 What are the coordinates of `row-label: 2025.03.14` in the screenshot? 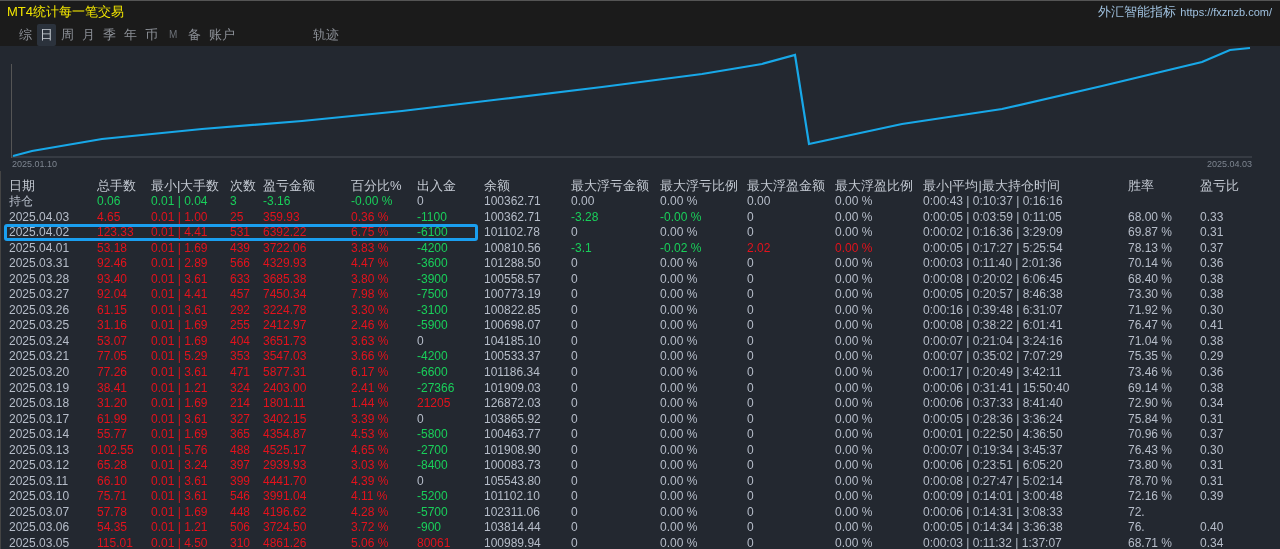 It's located at (40, 435).